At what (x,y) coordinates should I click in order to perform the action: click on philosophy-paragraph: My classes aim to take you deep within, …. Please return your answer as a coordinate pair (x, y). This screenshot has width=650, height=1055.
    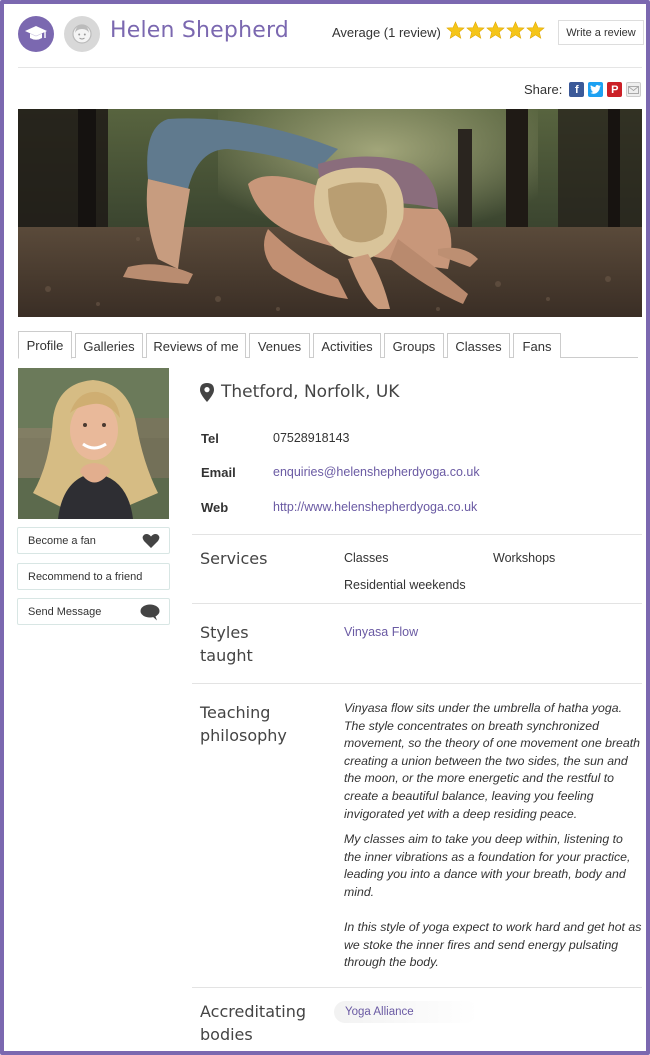
    Looking at the image, I should click on (487, 865).